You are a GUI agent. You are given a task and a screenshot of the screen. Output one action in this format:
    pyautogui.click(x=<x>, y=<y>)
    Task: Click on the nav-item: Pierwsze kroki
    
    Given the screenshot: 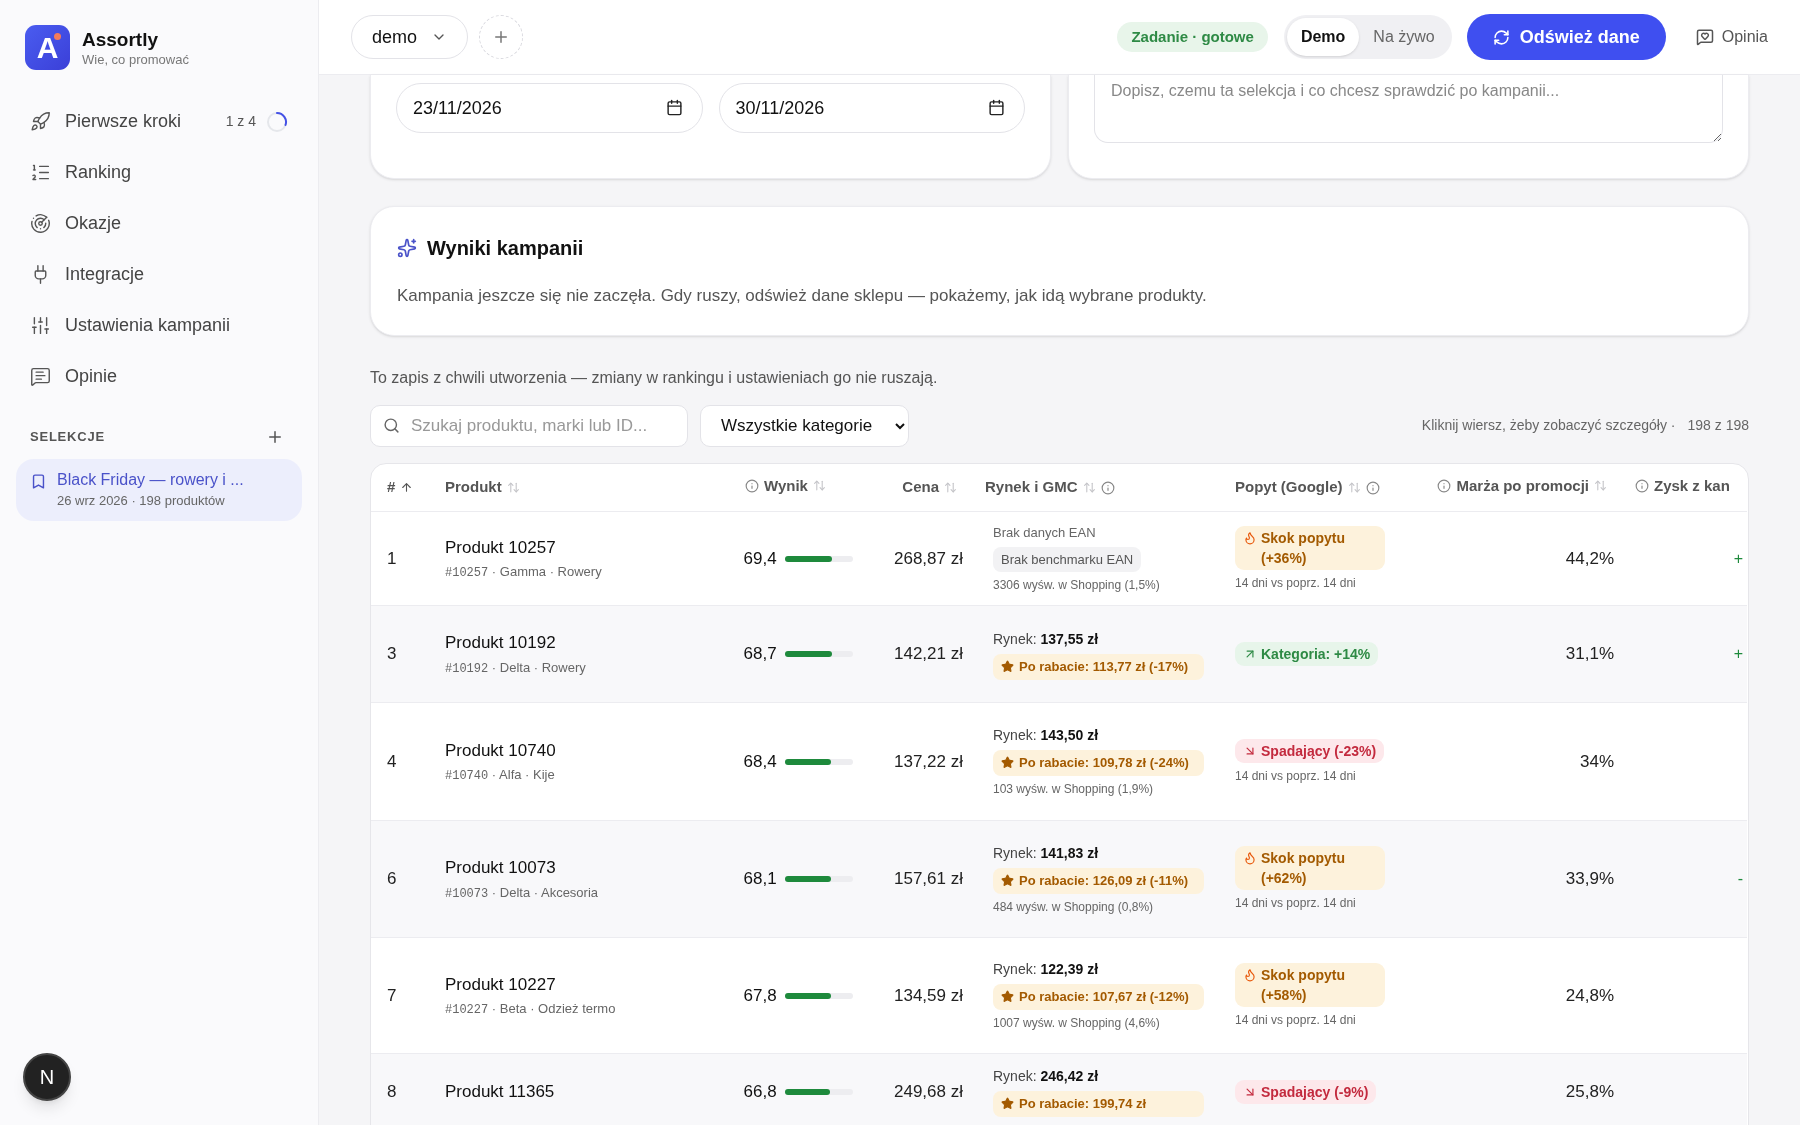 What is the action you would take?
    pyautogui.click(x=106, y=121)
    